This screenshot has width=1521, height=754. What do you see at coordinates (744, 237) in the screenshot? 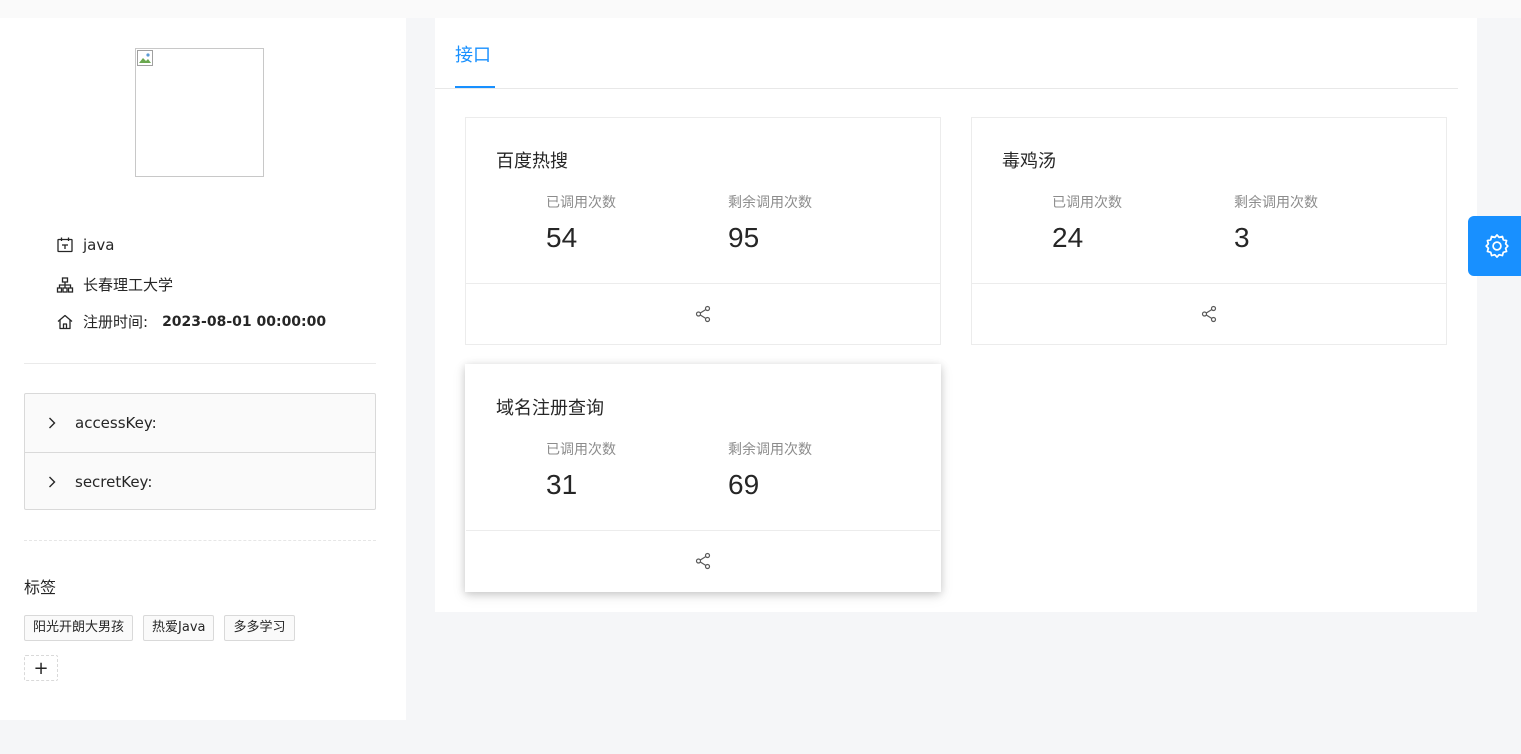
I see `remaining-value: 95` at bounding box center [744, 237].